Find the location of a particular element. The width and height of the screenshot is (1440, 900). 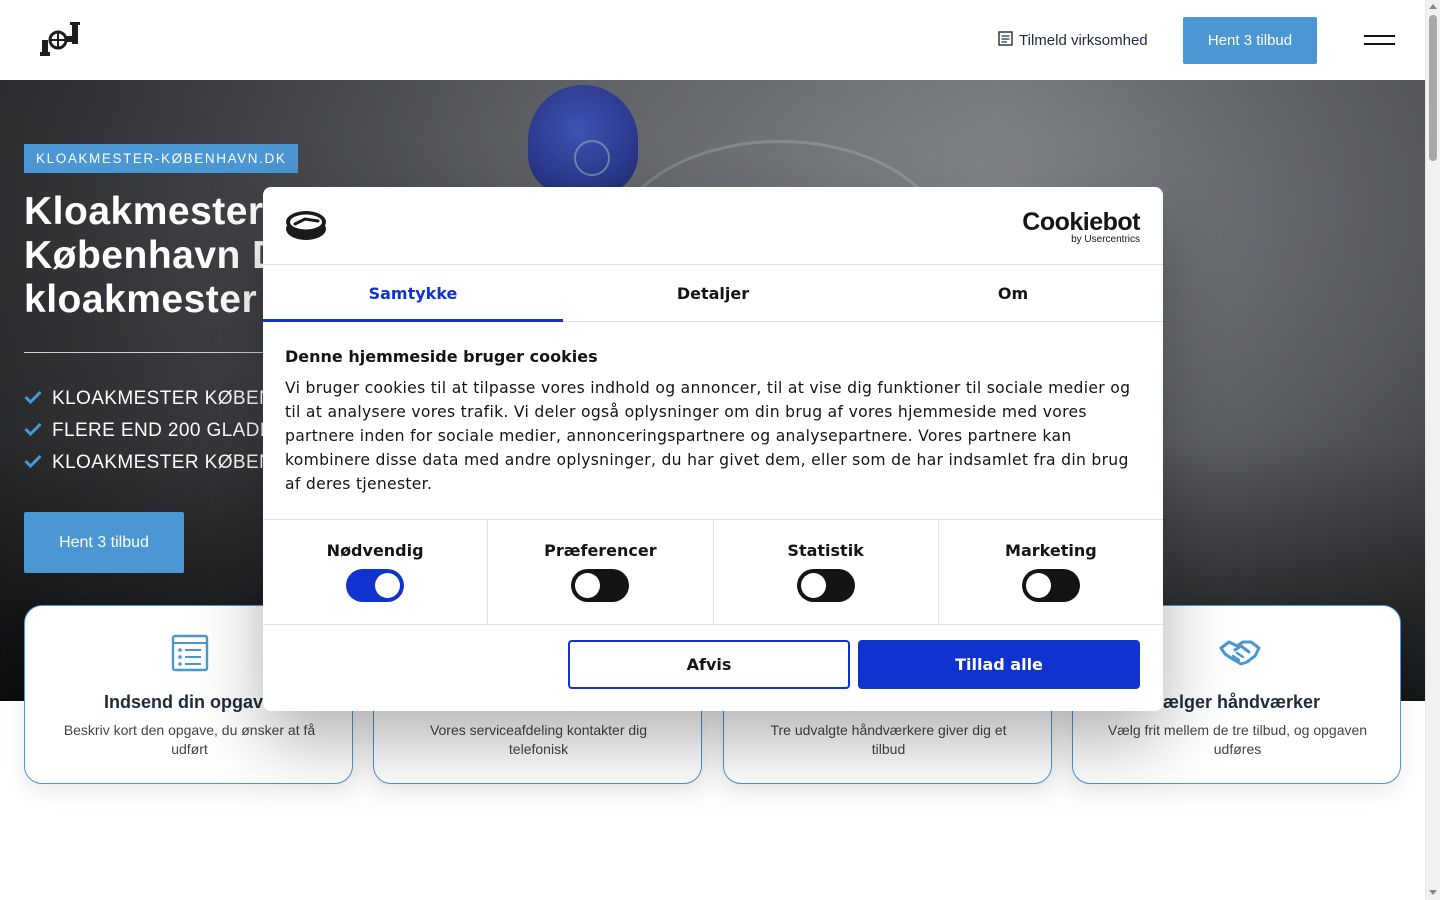

tab-details: Detaljer is located at coordinates (713, 293).